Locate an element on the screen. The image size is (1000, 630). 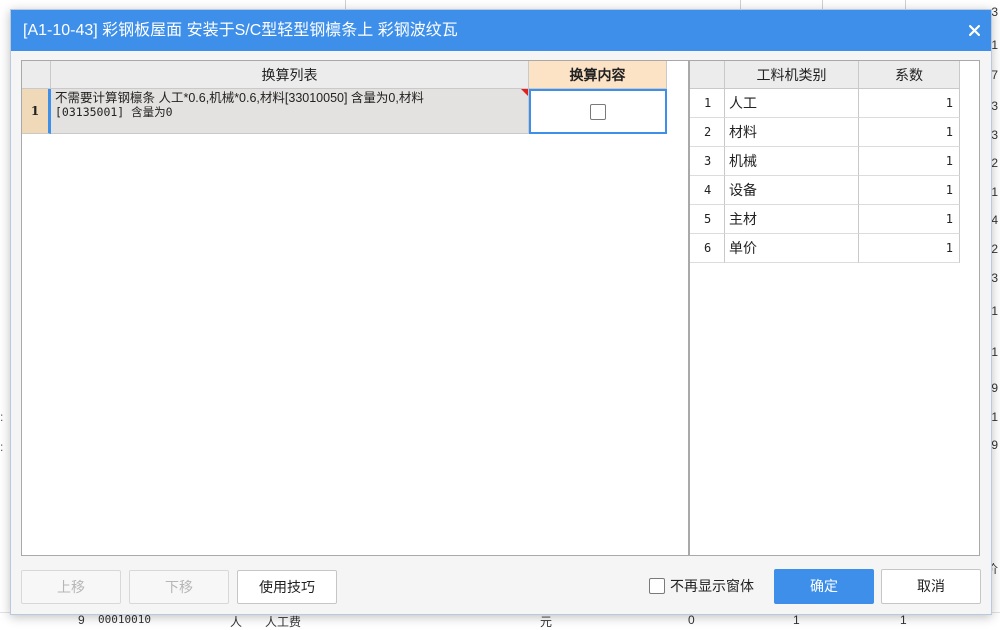
table-row: 6 单价 1 is located at coordinates (825, 248).